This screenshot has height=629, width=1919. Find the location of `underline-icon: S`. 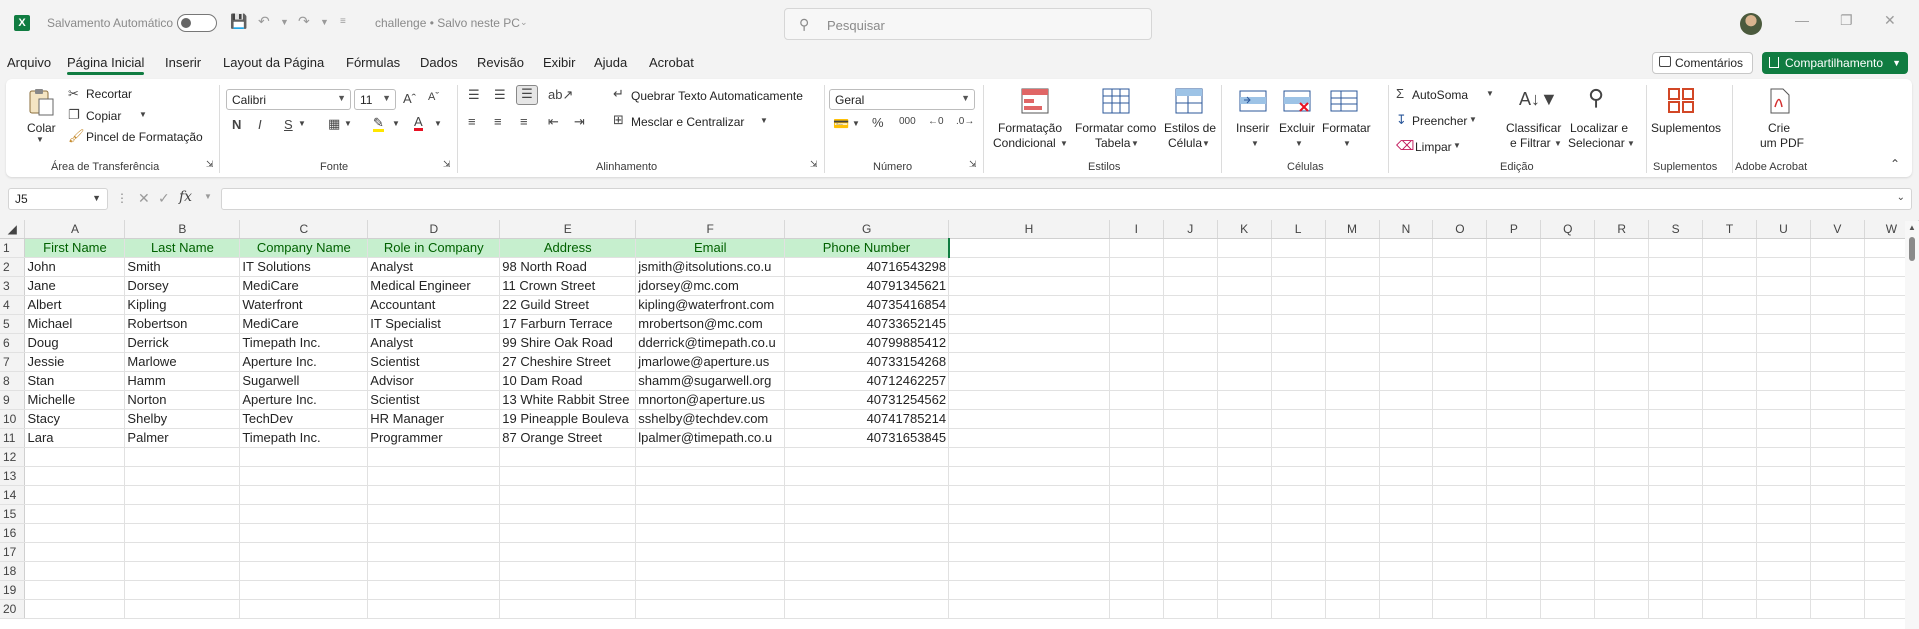

underline-icon: S is located at coordinates (288, 124).